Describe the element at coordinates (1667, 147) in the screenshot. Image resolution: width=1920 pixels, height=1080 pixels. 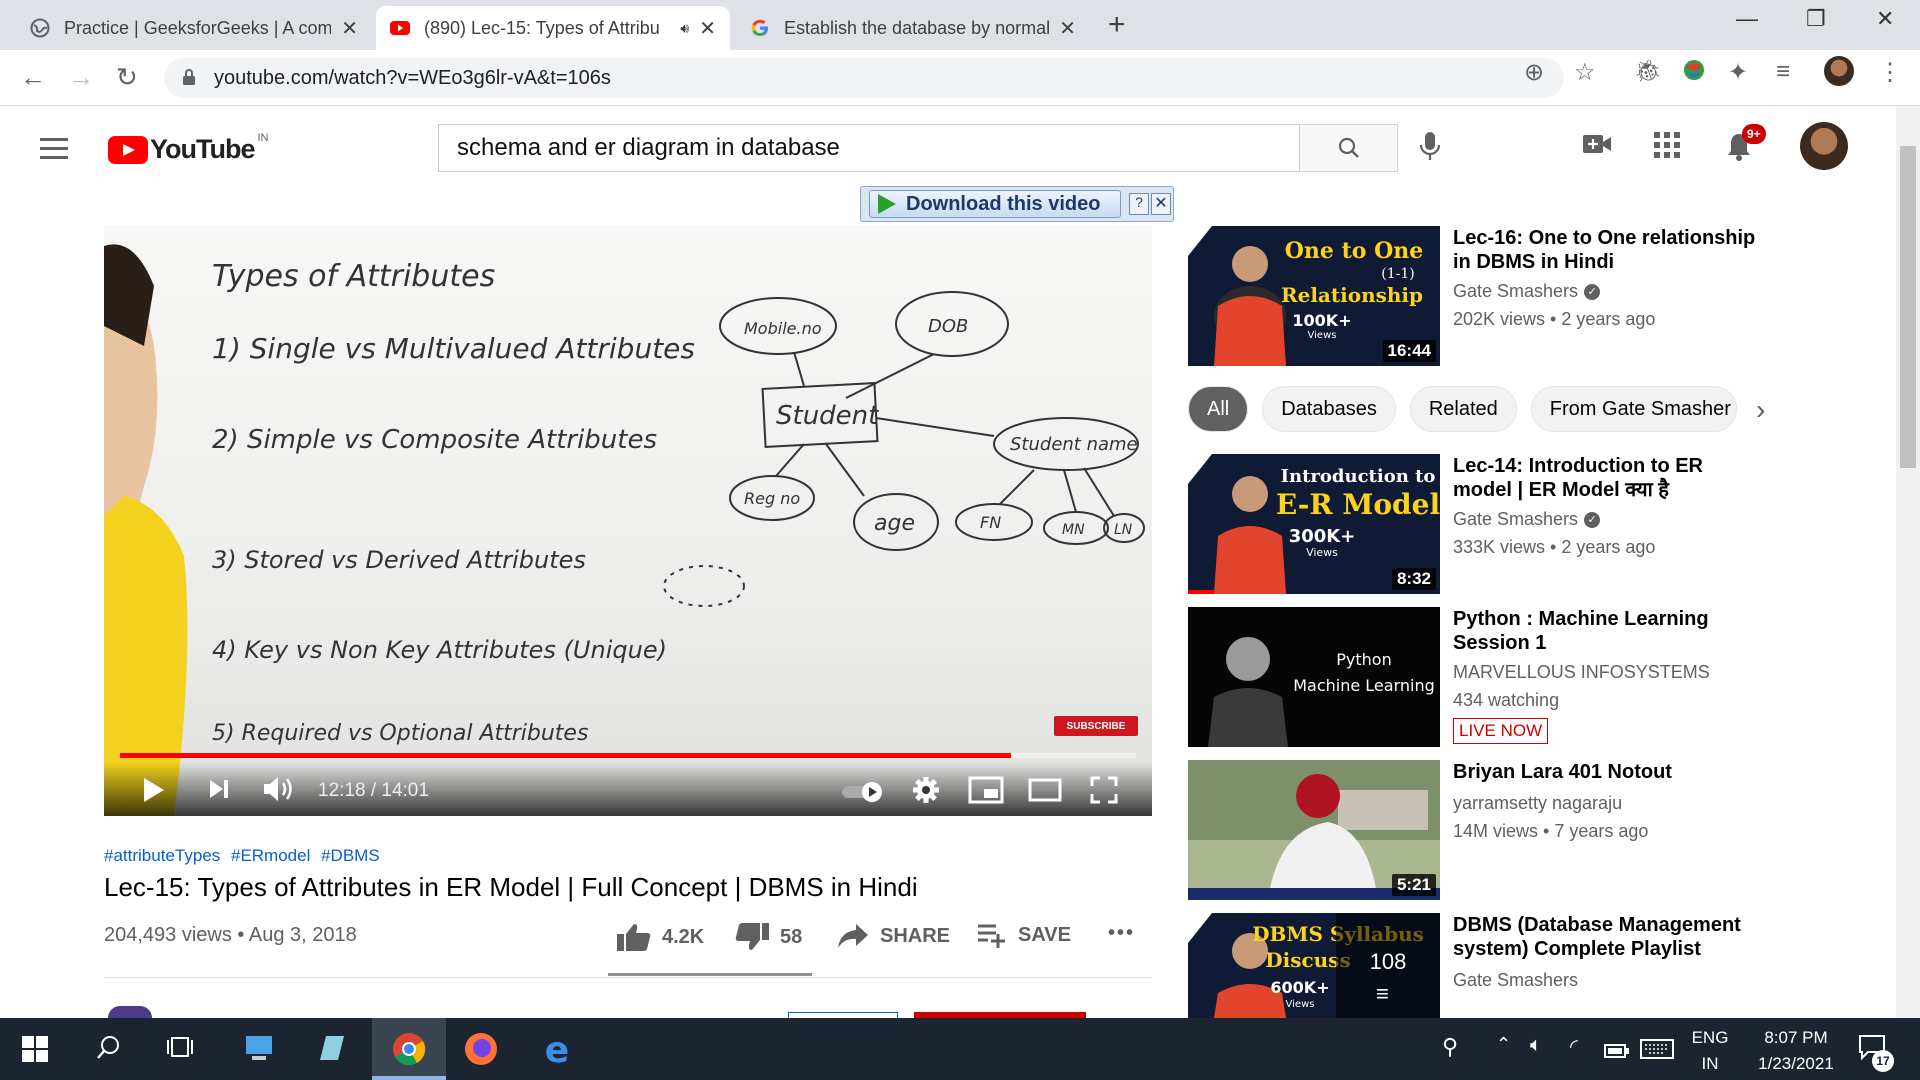
I see `apps-grid-icon` at that location.